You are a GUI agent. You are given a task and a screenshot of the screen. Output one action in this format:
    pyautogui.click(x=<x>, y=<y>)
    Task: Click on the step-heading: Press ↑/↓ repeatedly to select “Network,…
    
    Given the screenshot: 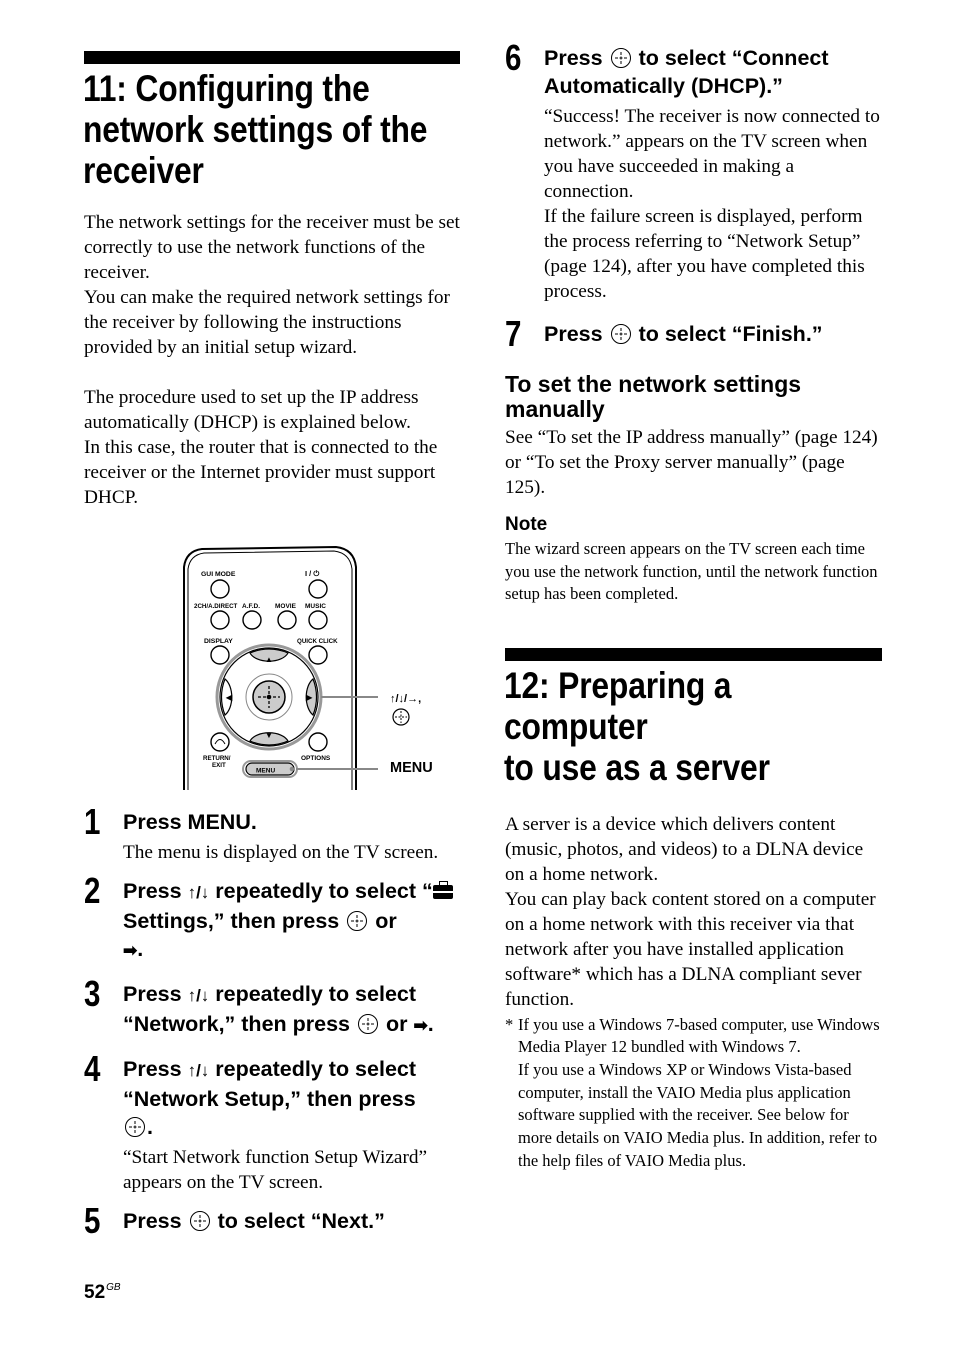 What is the action you would take?
    pyautogui.click(x=278, y=1009)
    